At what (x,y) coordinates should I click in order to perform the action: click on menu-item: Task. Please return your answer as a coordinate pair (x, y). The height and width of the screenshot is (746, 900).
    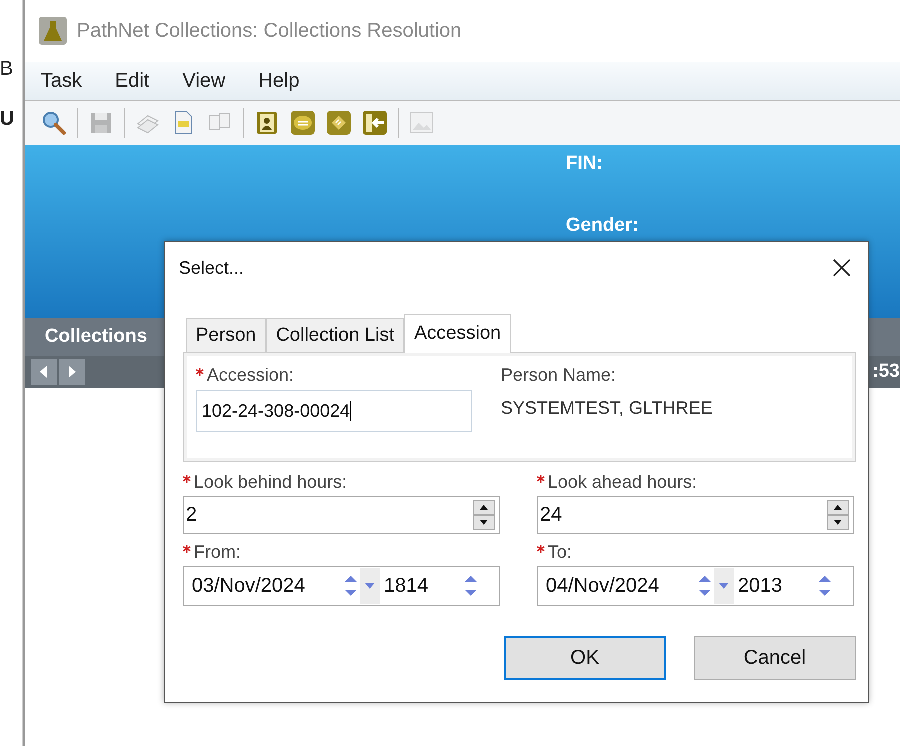
    Looking at the image, I should click on (61, 81).